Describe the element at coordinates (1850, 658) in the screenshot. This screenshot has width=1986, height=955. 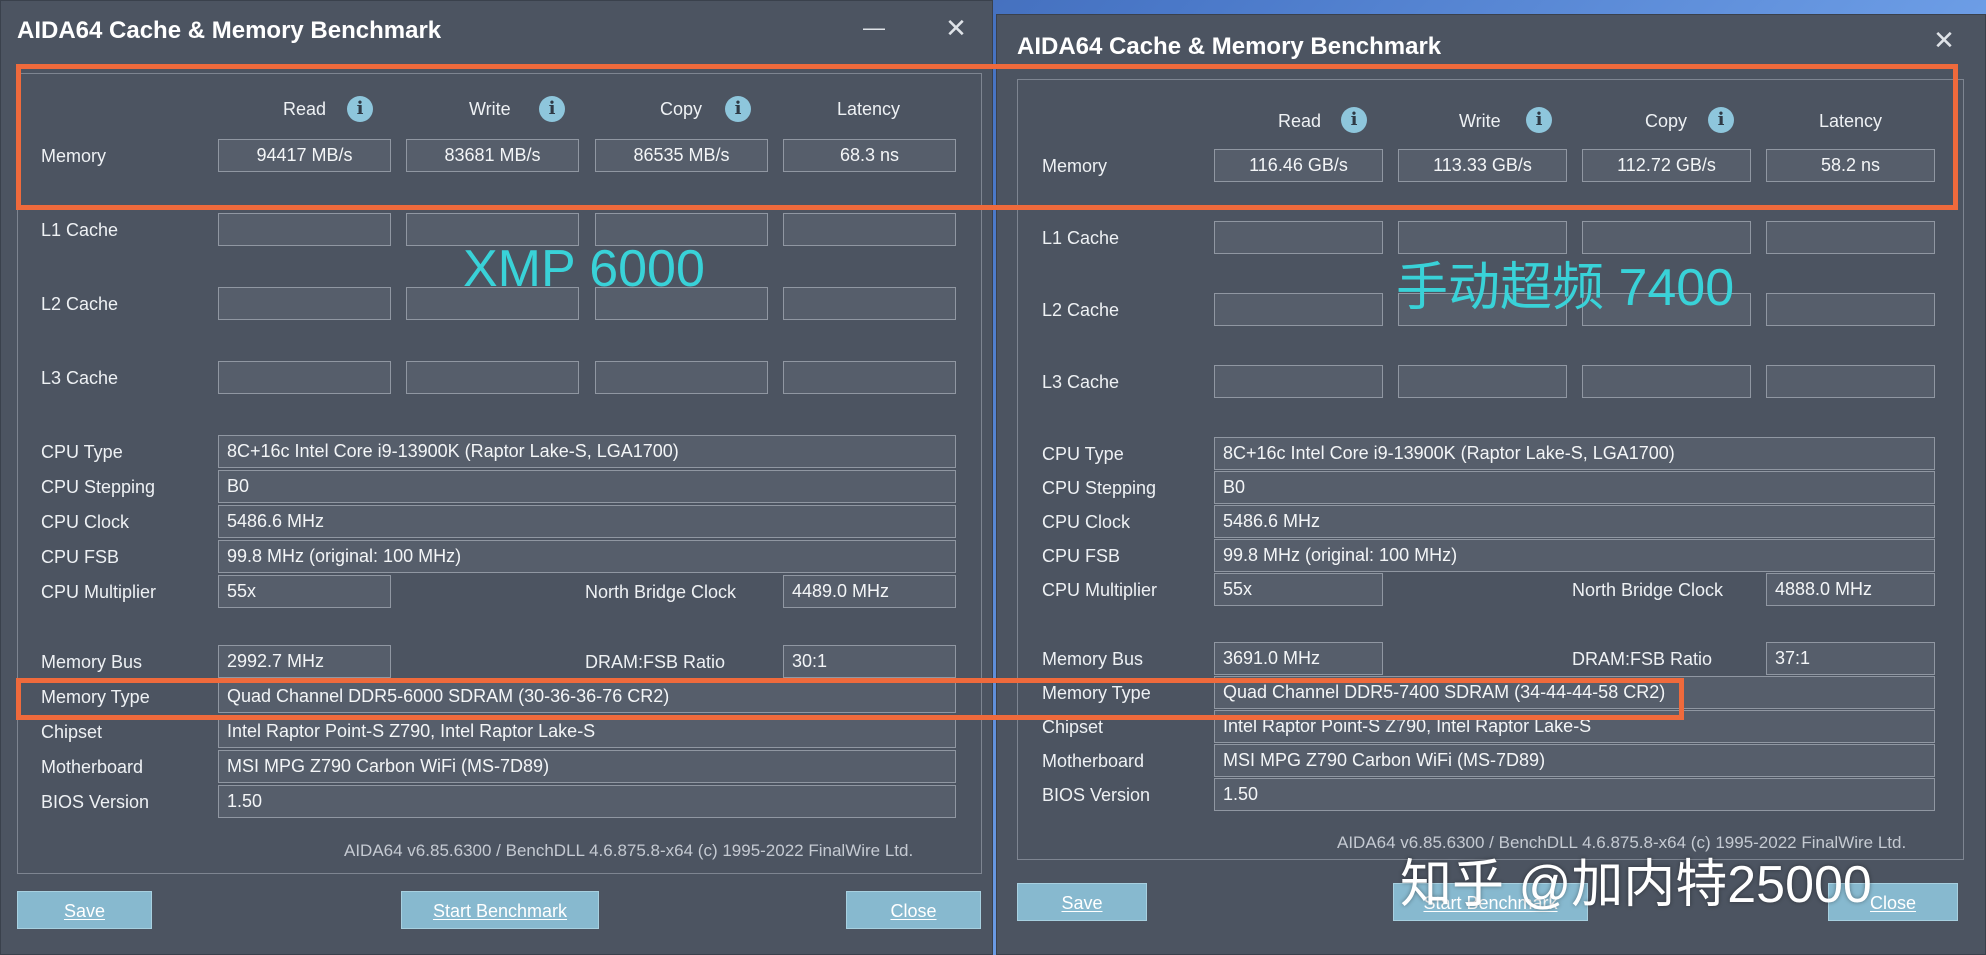
I see `dram-fsb-ratio-value: 37:1` at that location.